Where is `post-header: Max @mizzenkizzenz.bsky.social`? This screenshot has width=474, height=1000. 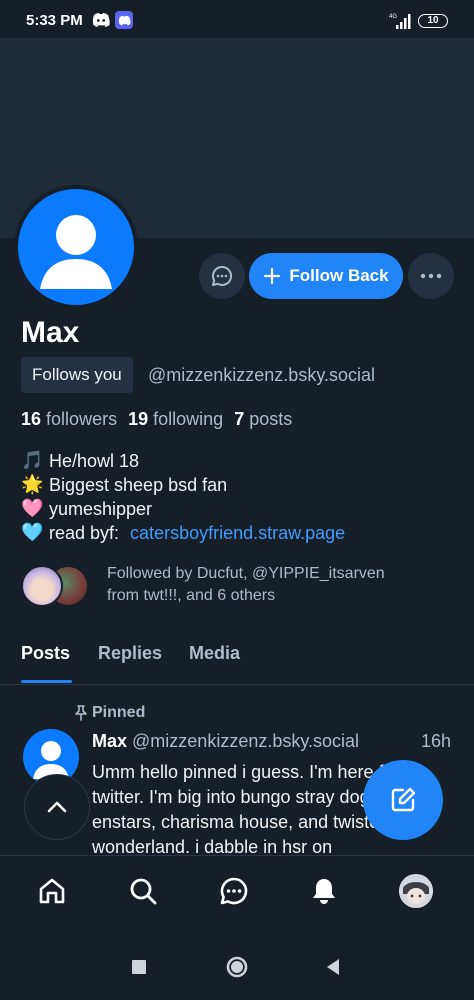 post-header: Max @mizzenkizzenz.bsky.social is located at coordinates (225, 741).